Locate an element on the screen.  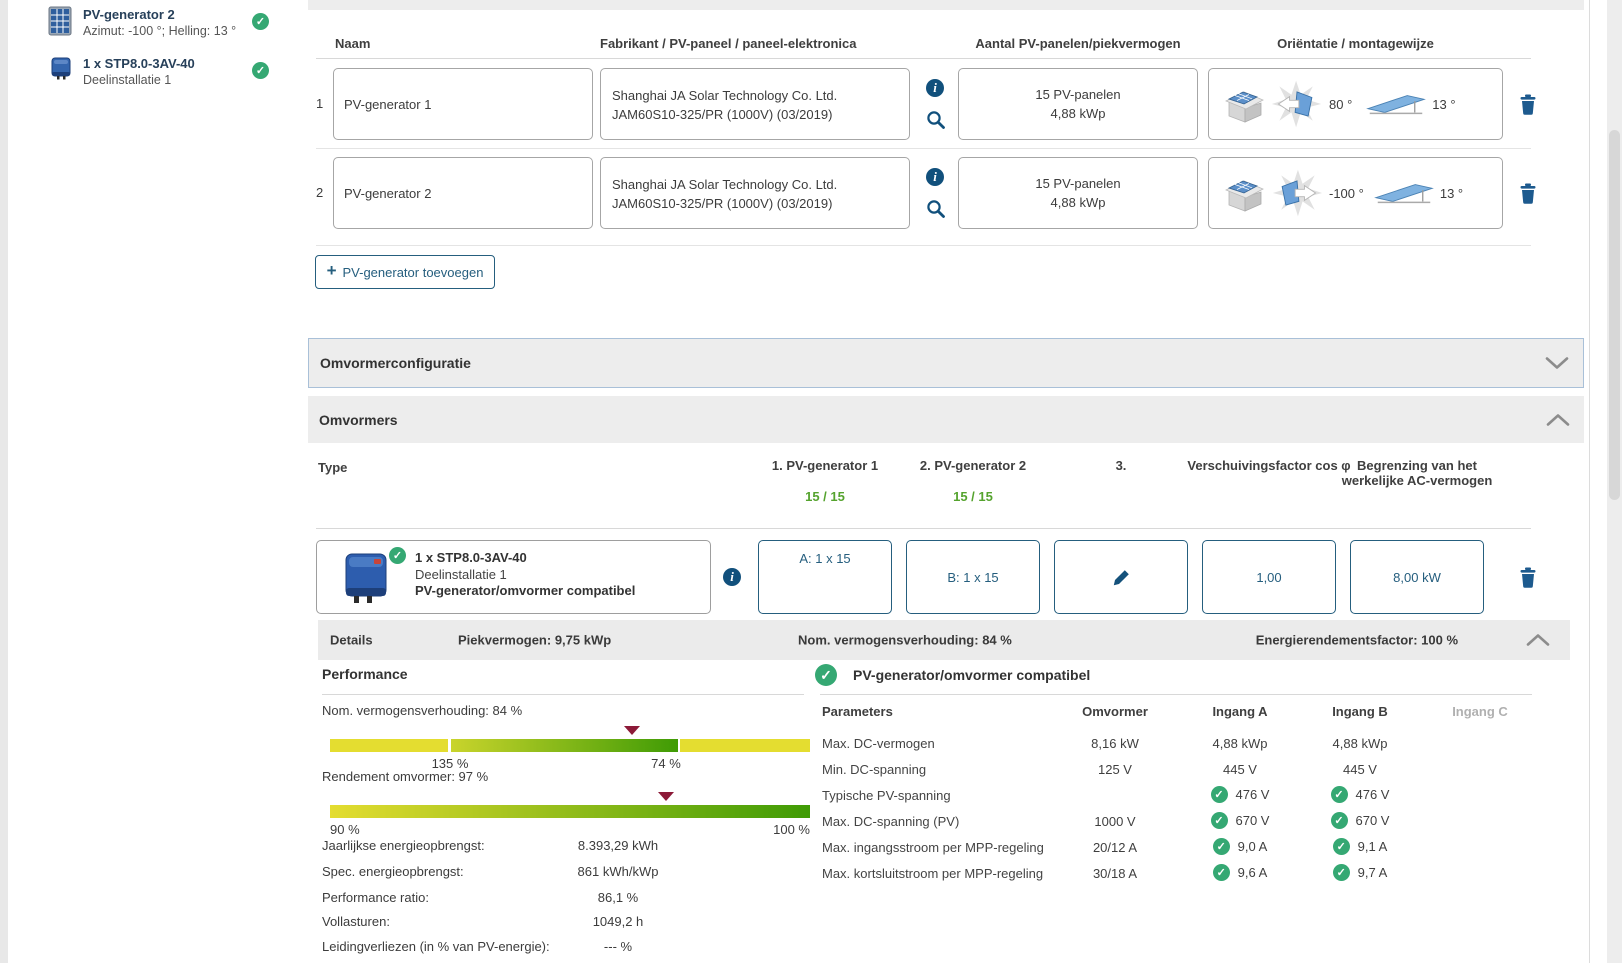
cos-phi-input: 1,00 is located at coordinates (1269, 577).